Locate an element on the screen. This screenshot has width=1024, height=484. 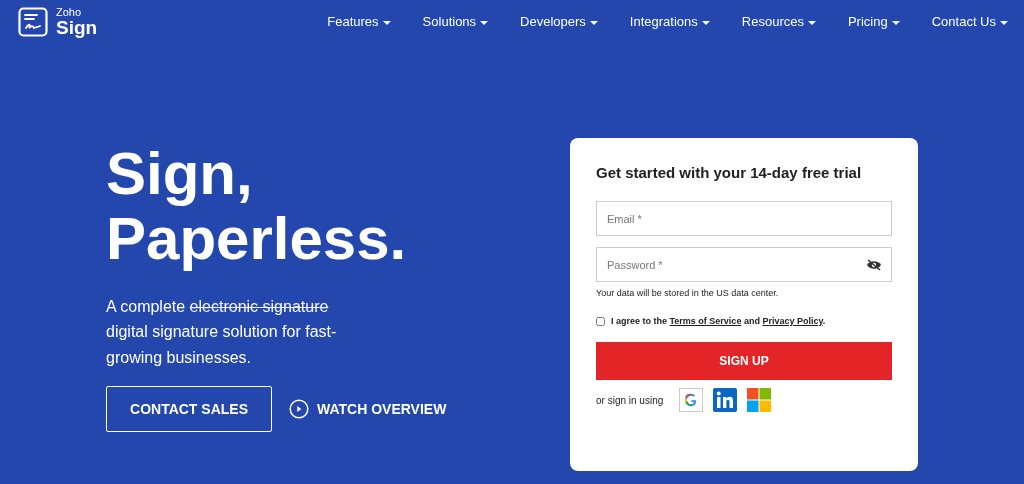
agree-checkbox is located at coordinates (600, 321).